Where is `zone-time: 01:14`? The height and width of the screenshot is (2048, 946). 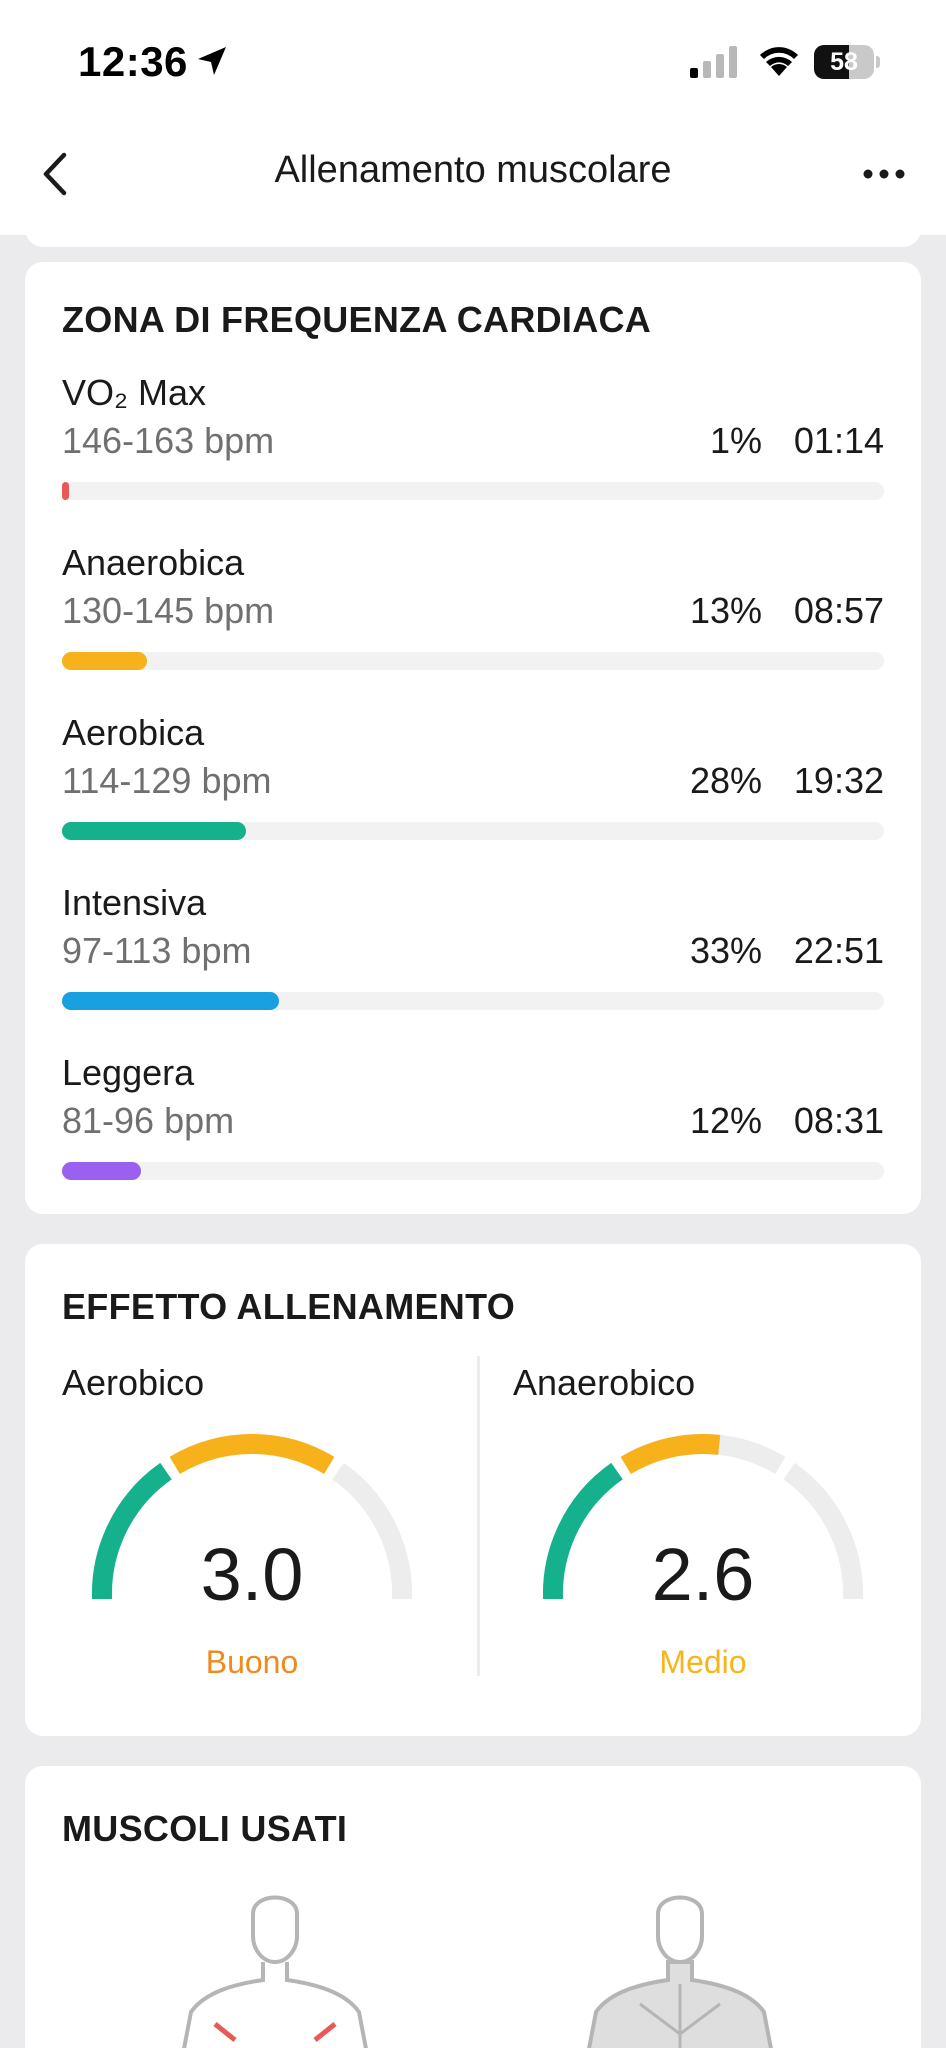 zone-time: 01:14 is located at coordinates (838, 440).